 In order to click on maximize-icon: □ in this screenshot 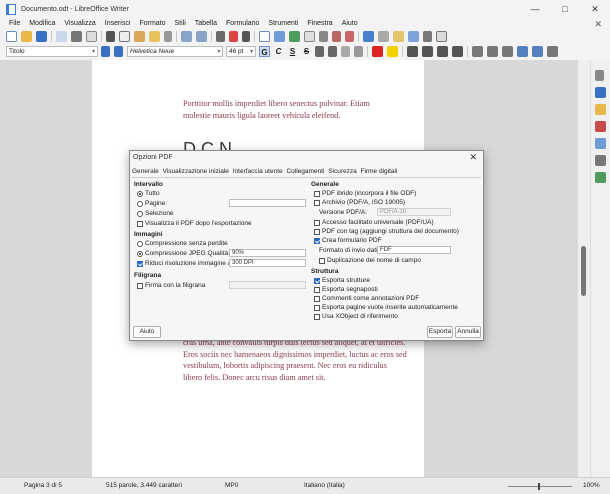, I will do `click(565, 9)`.